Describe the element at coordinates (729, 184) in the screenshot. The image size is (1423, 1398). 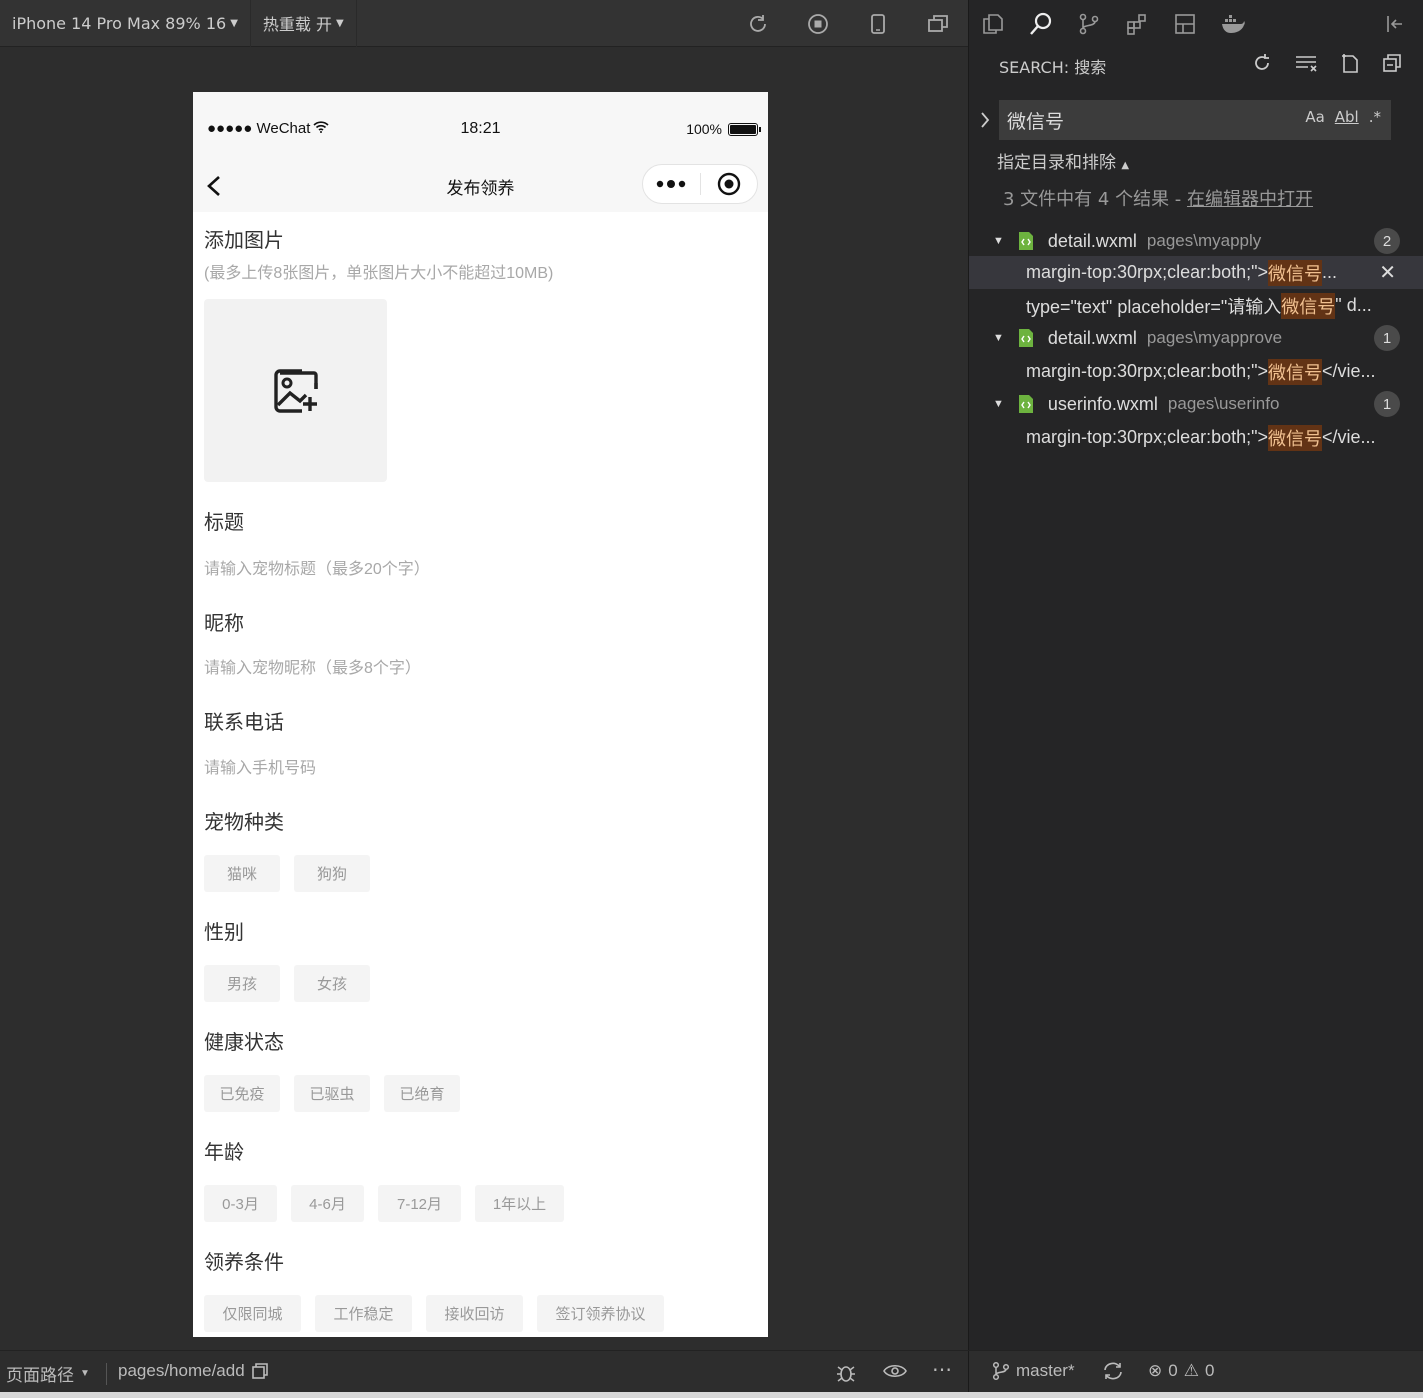
I see `close-miniprogram-icon` at that location.